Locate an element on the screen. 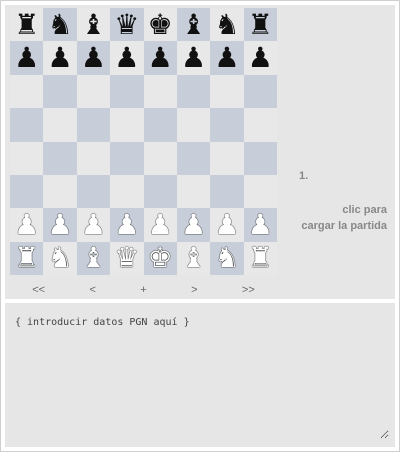 This screenshot has height=452, width=400. square-a7: ♟ is located at coordinates (27, 58).